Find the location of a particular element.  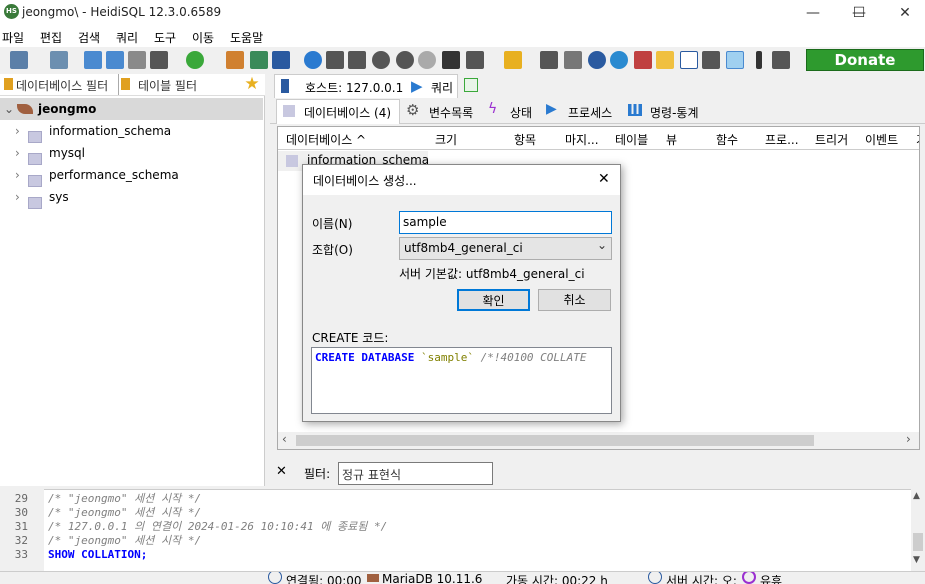

maximize-icon: ☐ is located at coordinates (859, 13).